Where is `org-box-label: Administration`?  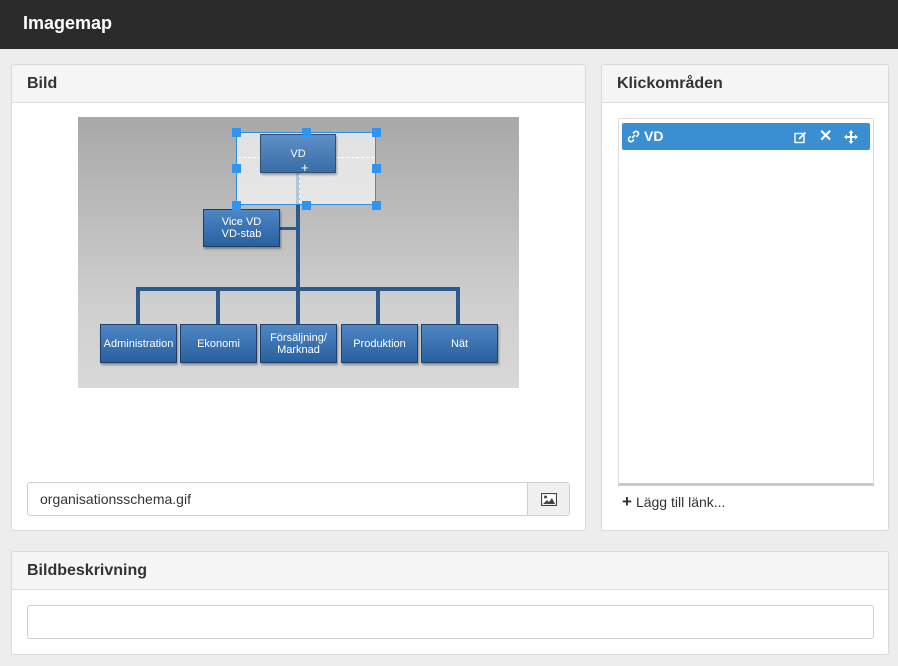 org-box-label: Administration is located at coordinates (138, 343).